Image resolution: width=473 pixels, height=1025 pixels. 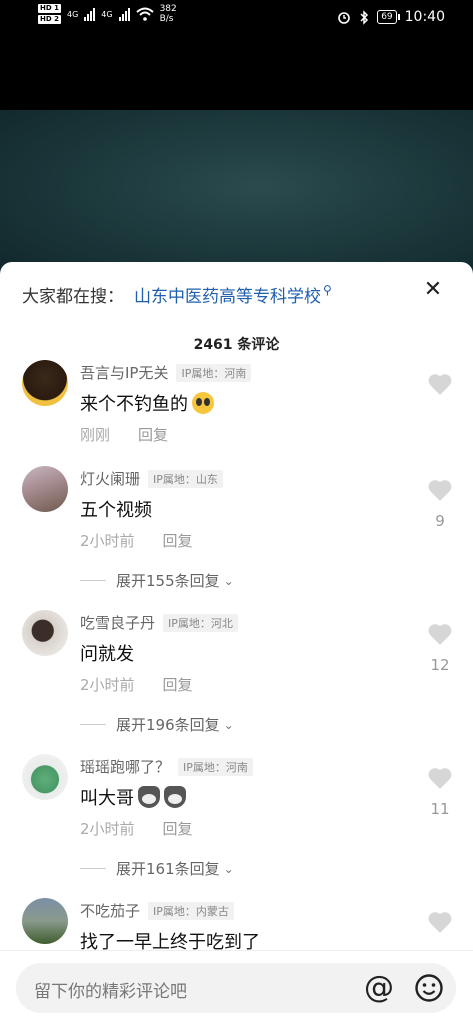 I want to click on network-speed: 382 B/s, so click(x=168, y=14).